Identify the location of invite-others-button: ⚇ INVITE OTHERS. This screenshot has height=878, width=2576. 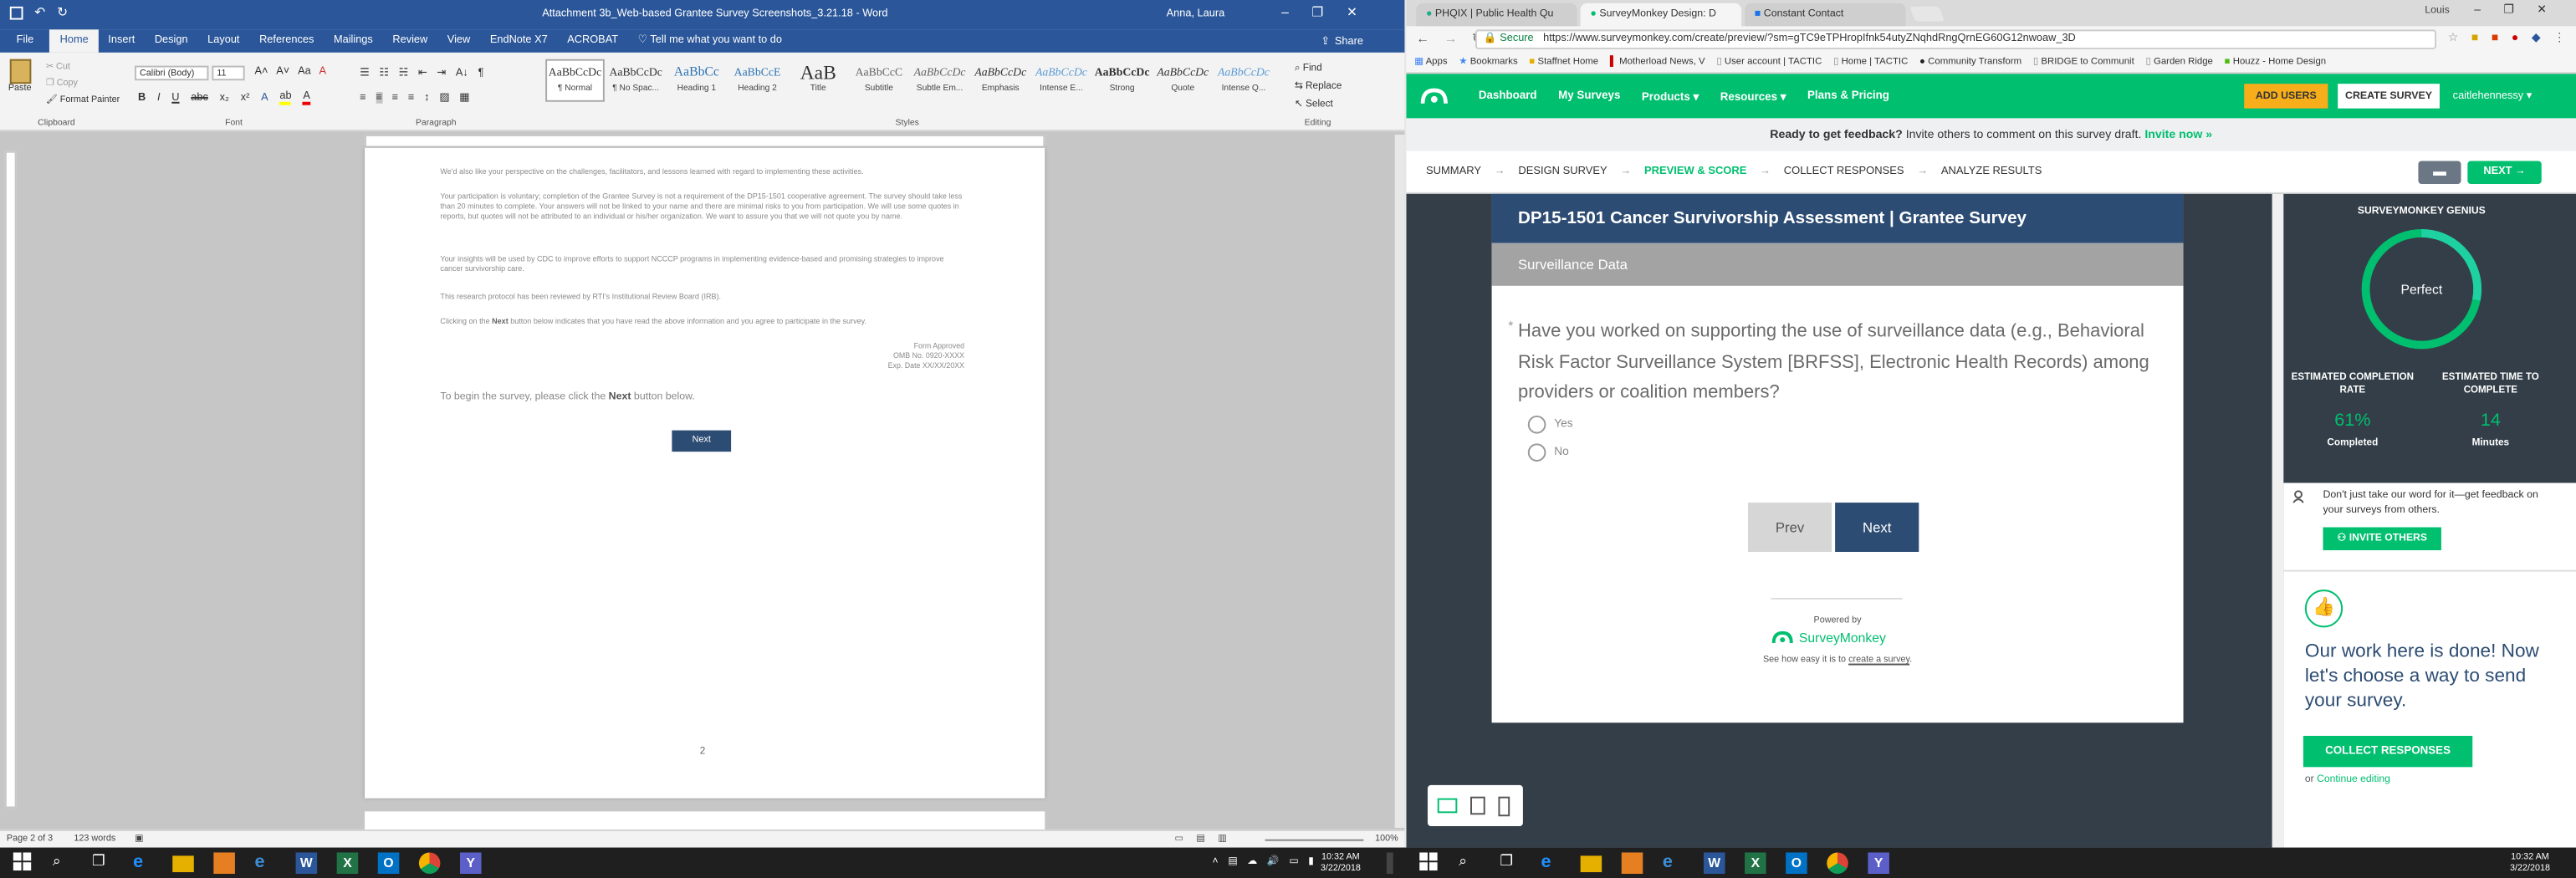
(2382, 539).